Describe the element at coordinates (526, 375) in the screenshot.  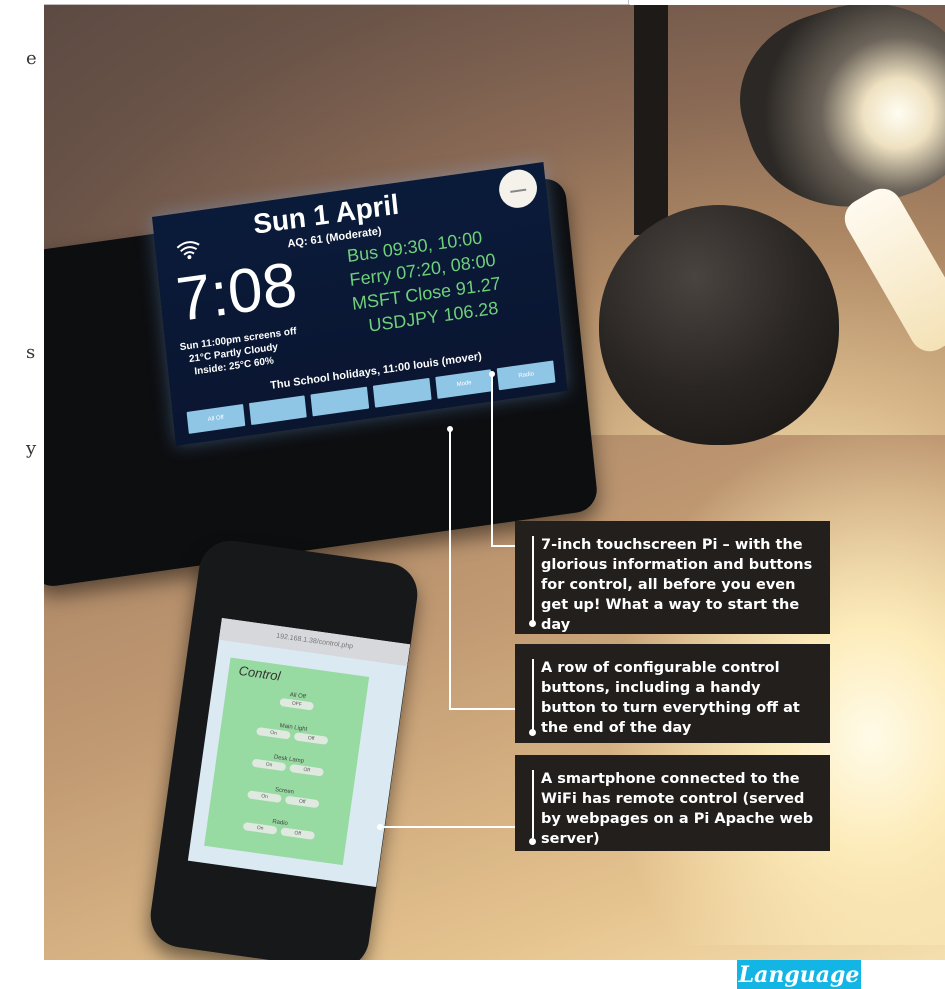
I see `screen-button: Radio` at that location.